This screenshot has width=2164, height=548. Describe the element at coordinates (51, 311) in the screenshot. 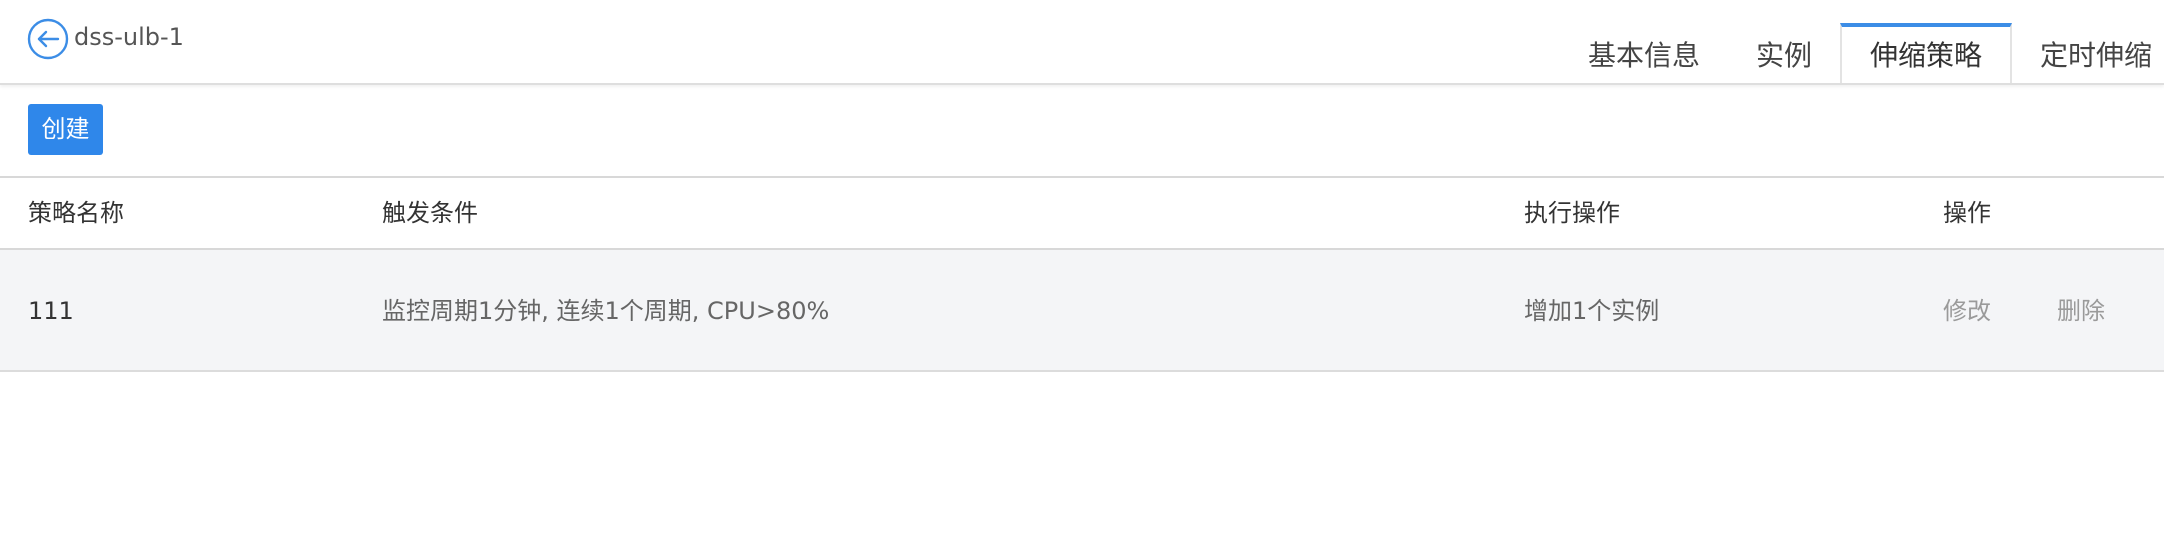

I see `policy-name-cell: 111` at that location.